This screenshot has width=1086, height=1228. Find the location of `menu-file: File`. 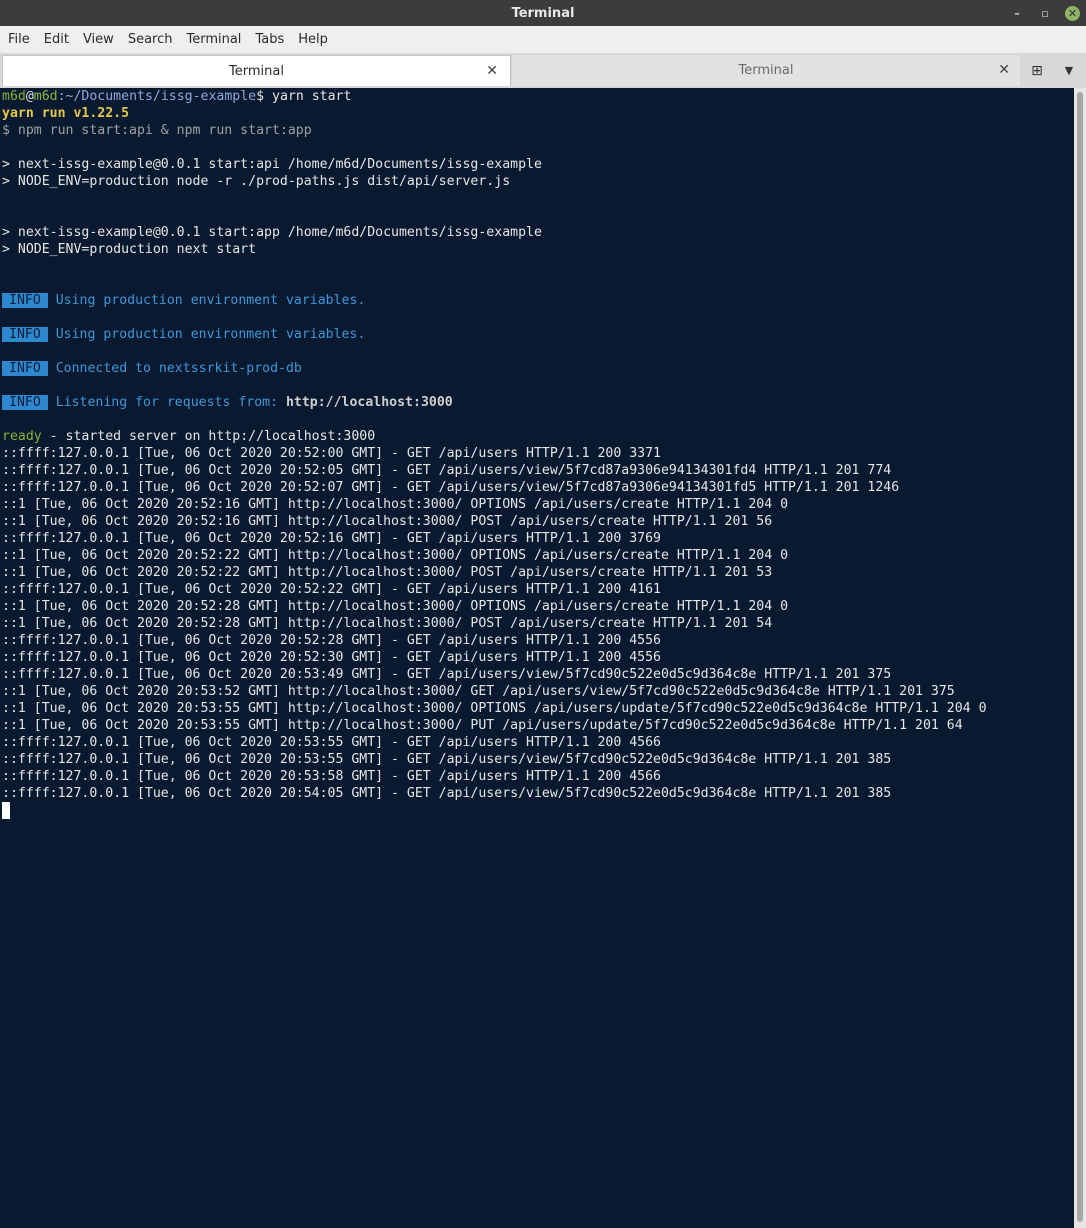

menu-file: File is located at coordinates (18, 39).